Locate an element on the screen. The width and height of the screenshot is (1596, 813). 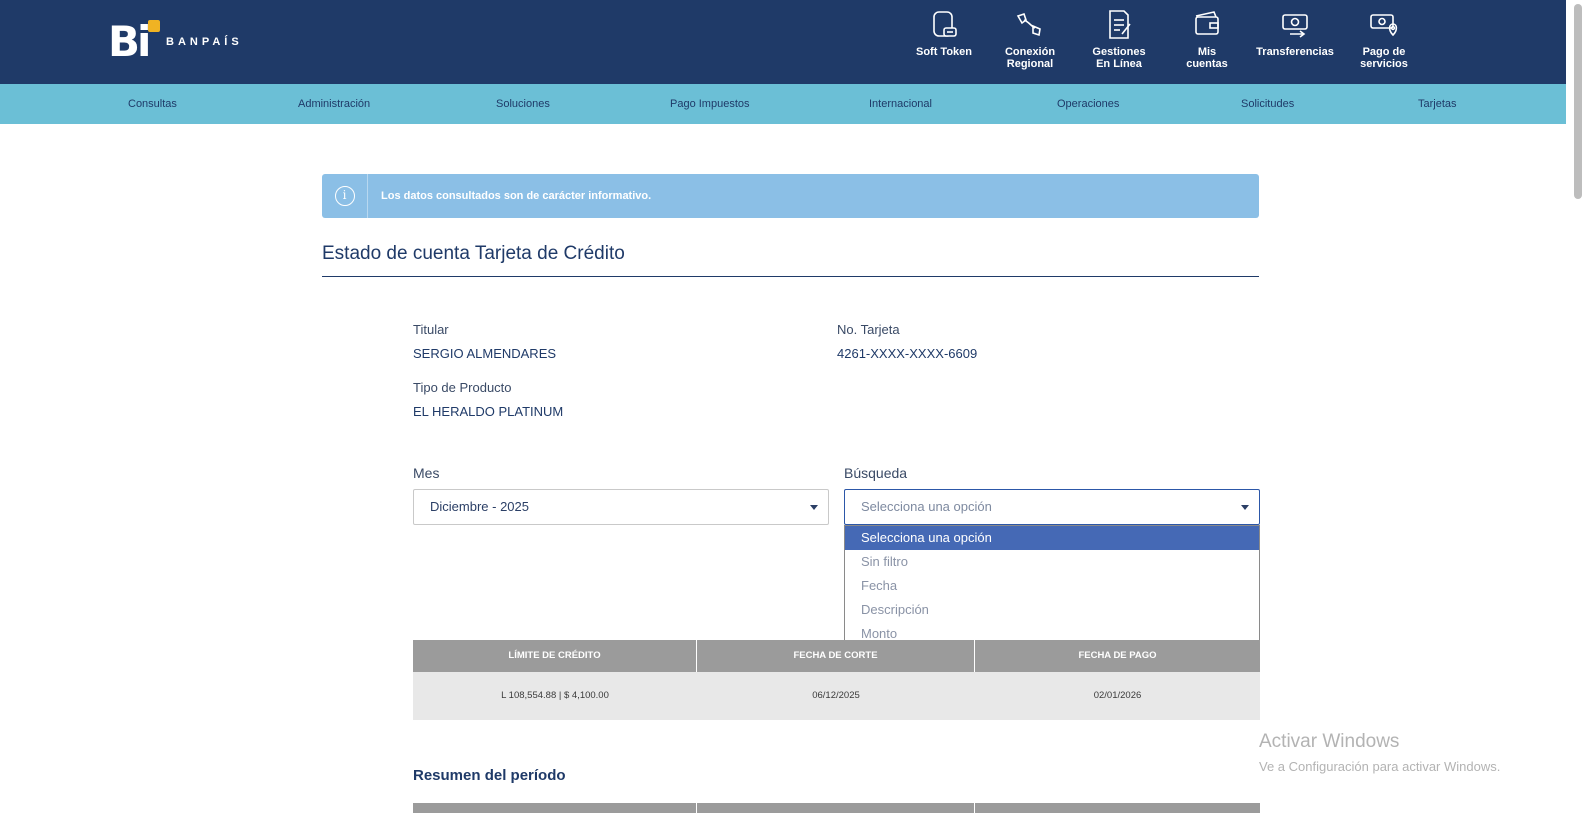
quick-action-label: Mis cuentas is located at coordinates (1207, 58).